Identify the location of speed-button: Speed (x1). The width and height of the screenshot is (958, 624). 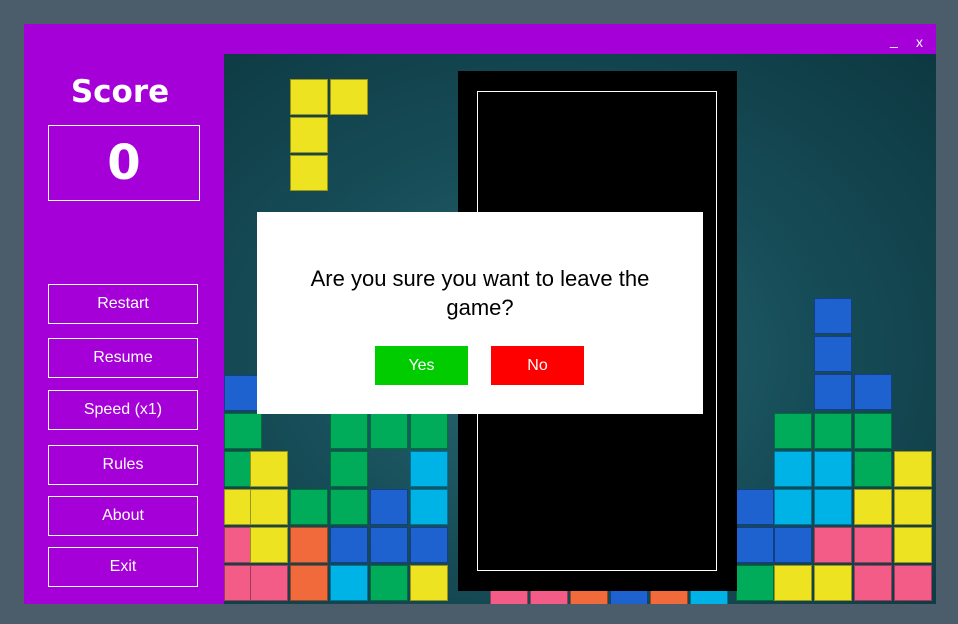
(123, 410).